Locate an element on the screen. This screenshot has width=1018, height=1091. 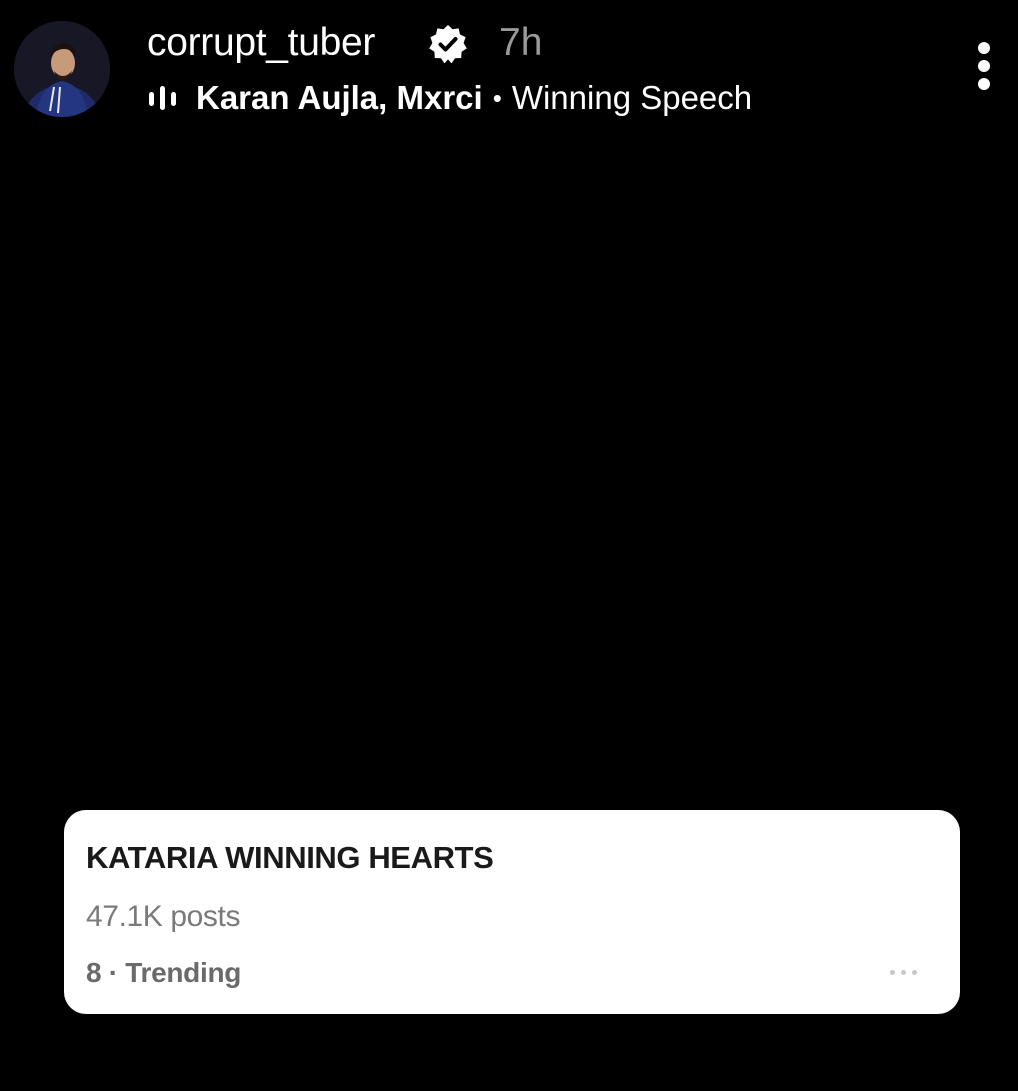
avatar-image is located at coordinates (62, 69).